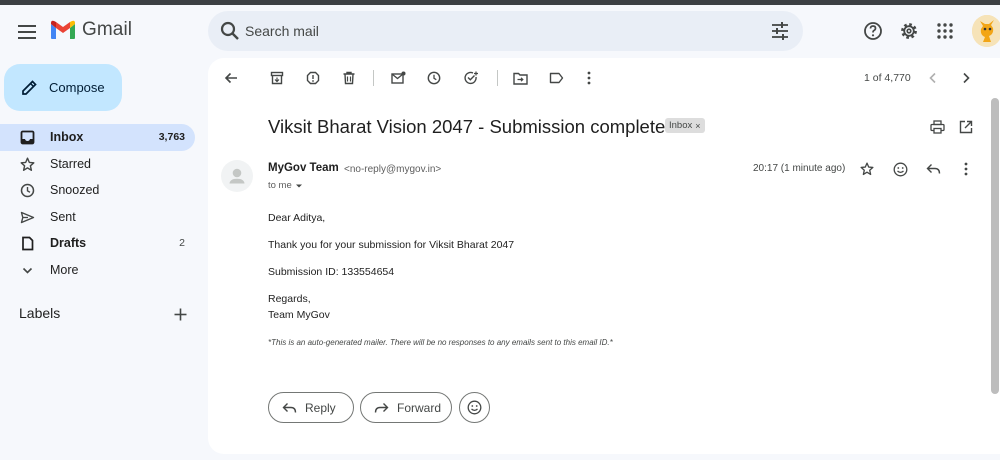 This screenshot has height=460, width=1000. I want to click on body-greeting: Dear Aditya,, so click(297, 218).